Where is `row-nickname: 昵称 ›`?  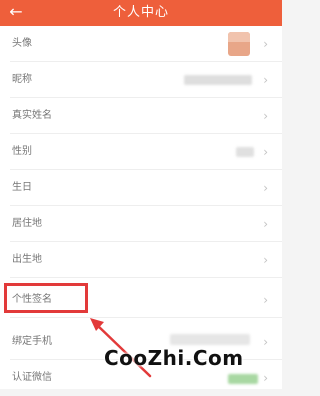 row-nickname: 昵称 › is located at coordinates (141, 80).